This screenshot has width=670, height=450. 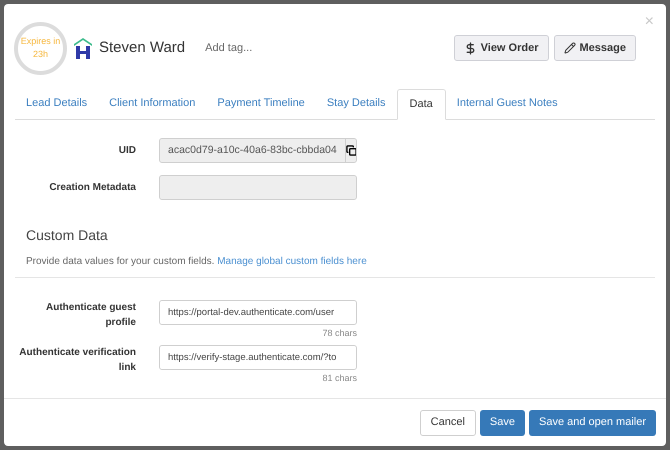 I want to click on field-label: Authenticate guest profile, so click(x=90, y=315).